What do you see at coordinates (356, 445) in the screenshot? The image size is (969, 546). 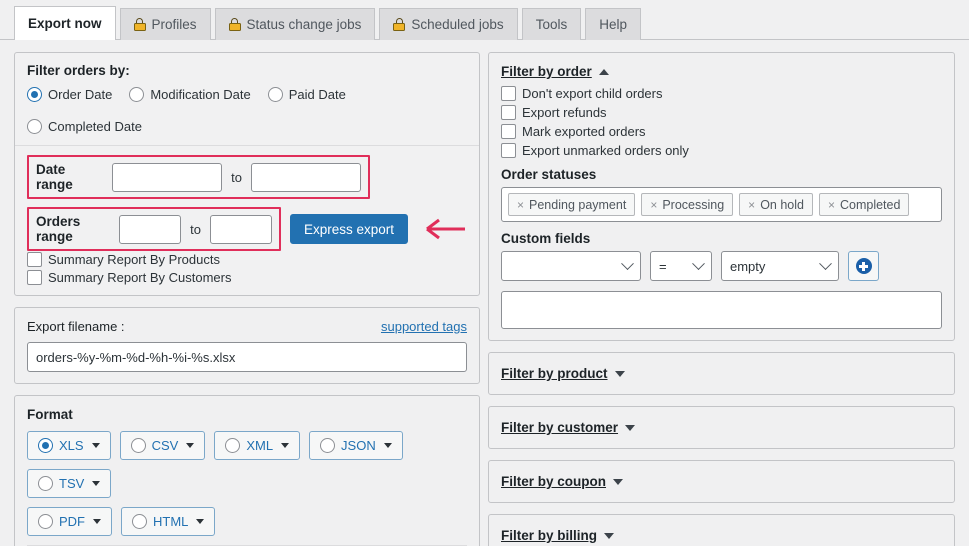 I see `format-option-json: JSON` at bounding box center [356, 445].